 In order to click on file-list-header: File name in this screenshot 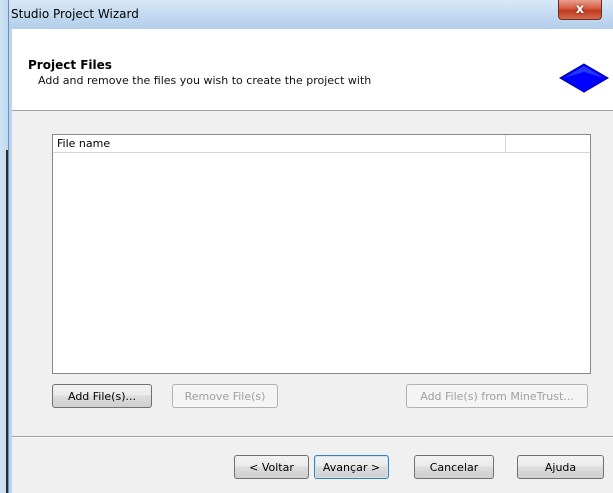, I will do `click(321, 144)`.